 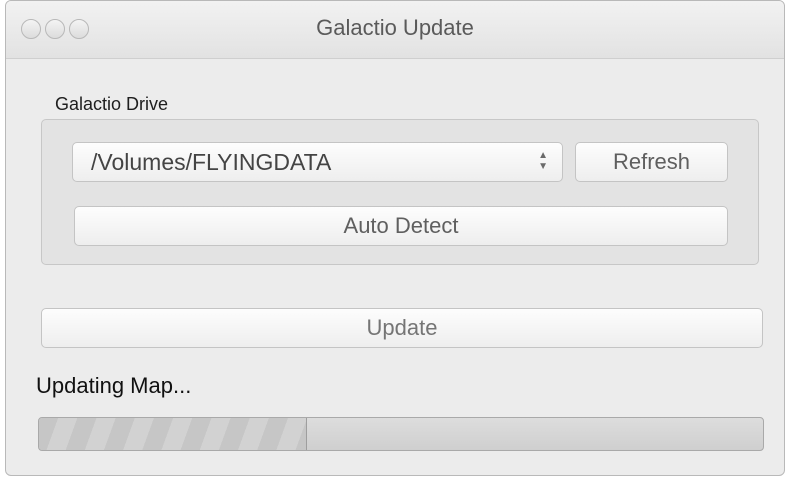 I want to click on window-title: Galactio Update, so click(x=395, y=27).